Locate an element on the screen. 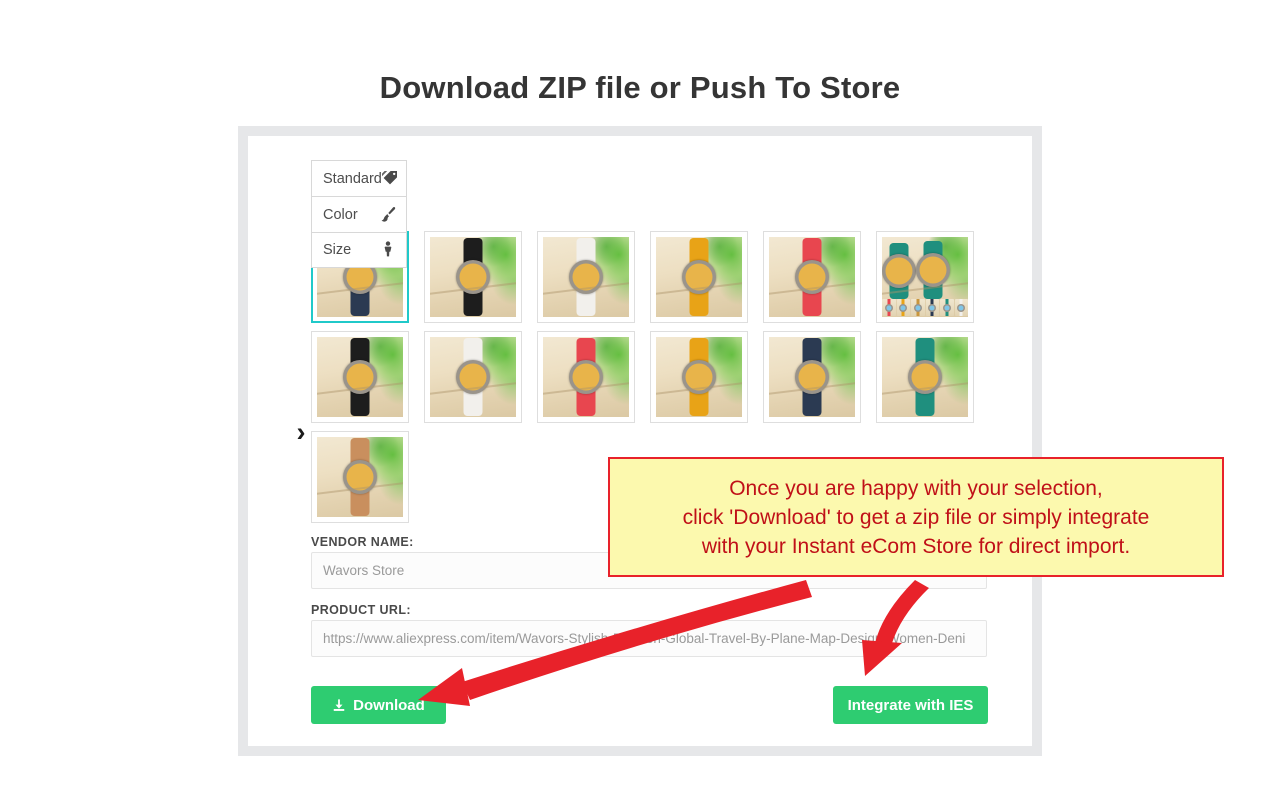 This screenshot has height=800, width=1280. dropdown-item-label: Standard is located at coordinates (352, 178).